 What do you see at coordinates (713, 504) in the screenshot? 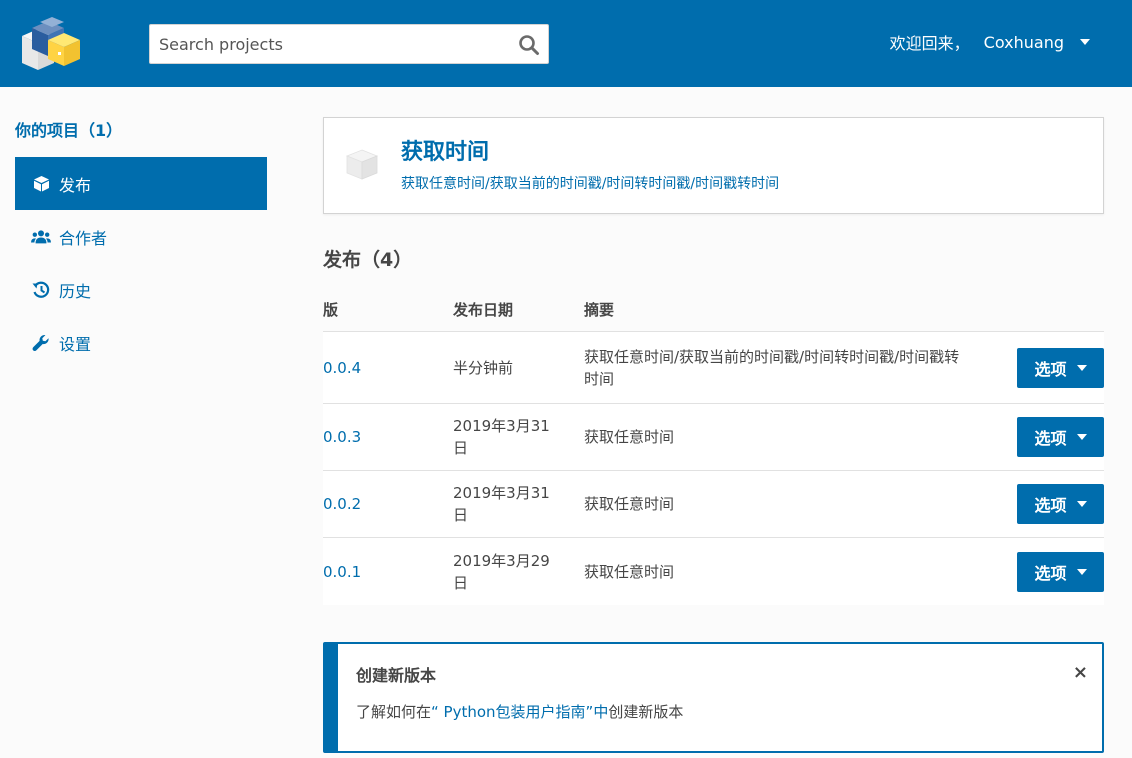
I see `table-row: 0.0.2 2019年3月31日 获取任意时间 选项` at bounding box center [713, 504].